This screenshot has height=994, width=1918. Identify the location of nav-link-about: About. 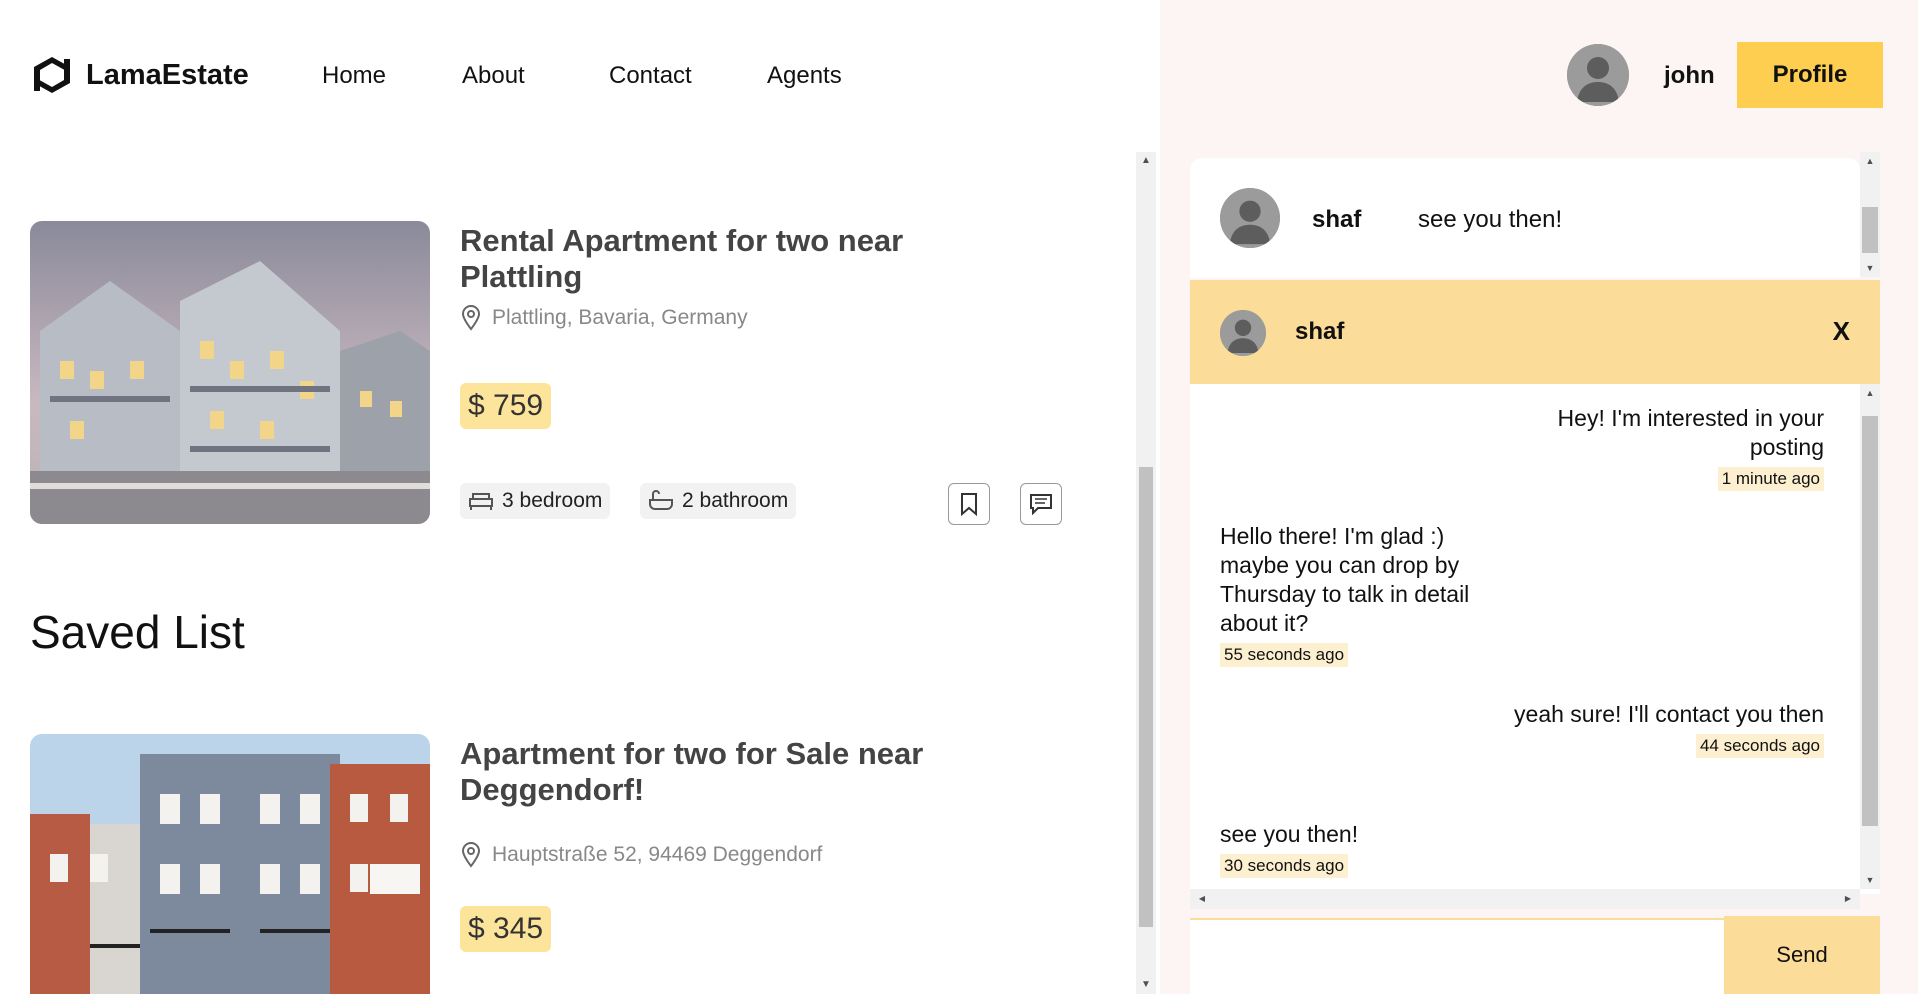
(493, 76).